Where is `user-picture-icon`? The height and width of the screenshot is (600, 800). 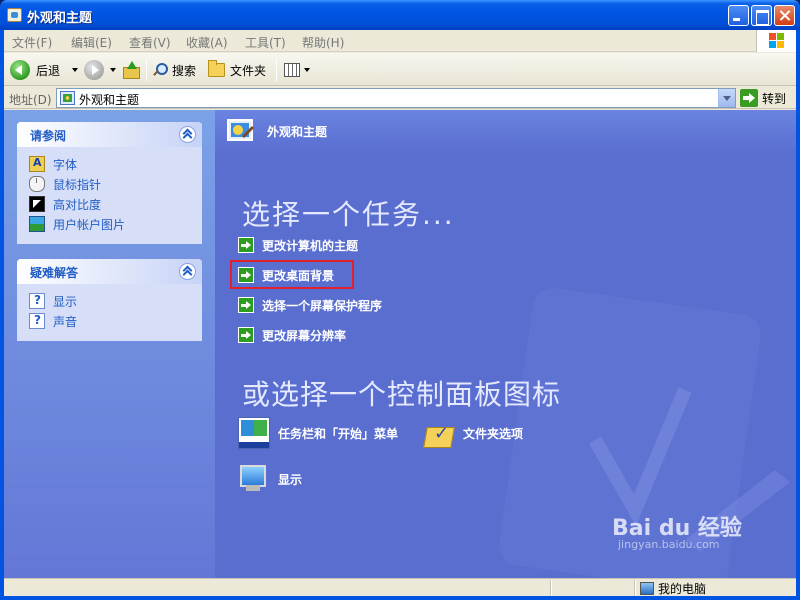
user-picture-icon is located at coordinates (37, 224).